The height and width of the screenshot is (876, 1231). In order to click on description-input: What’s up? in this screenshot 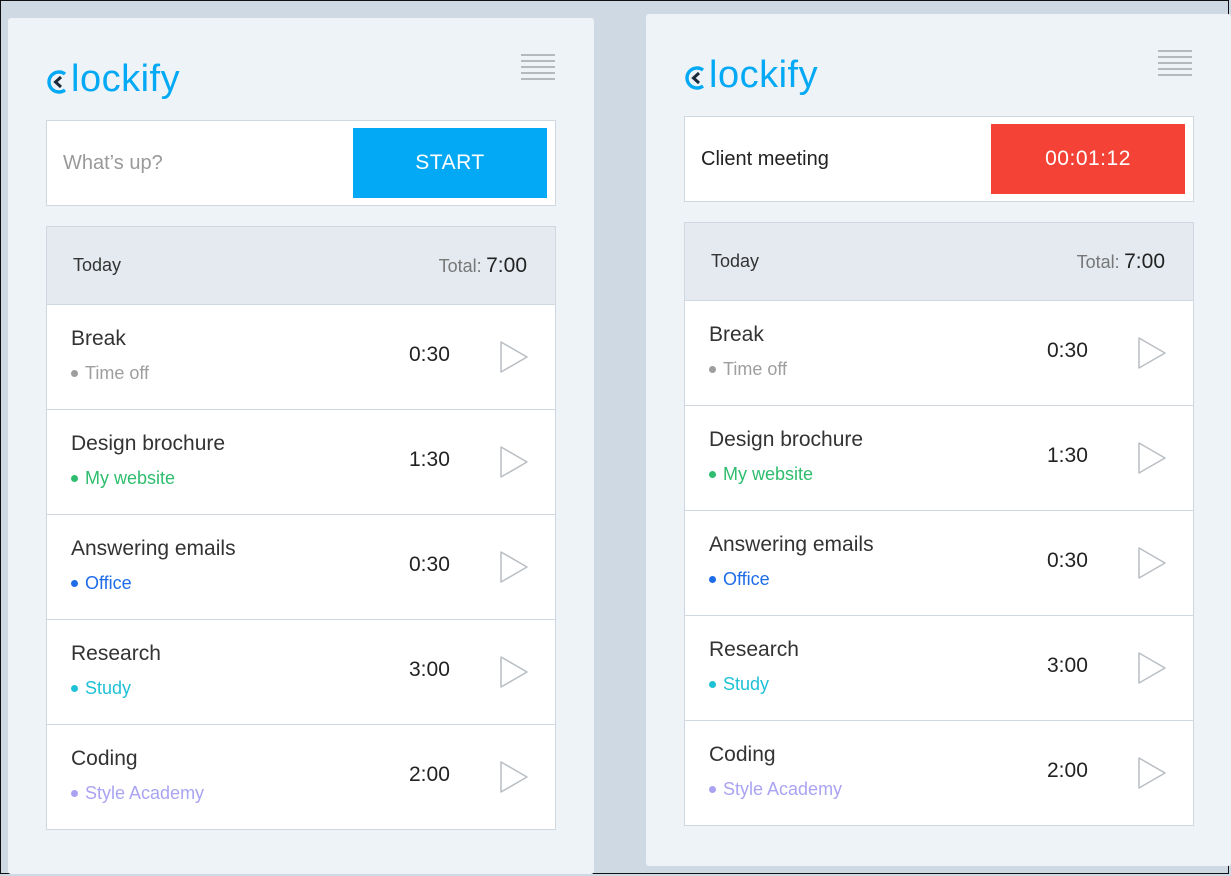, I will do `click(198, 163)`.